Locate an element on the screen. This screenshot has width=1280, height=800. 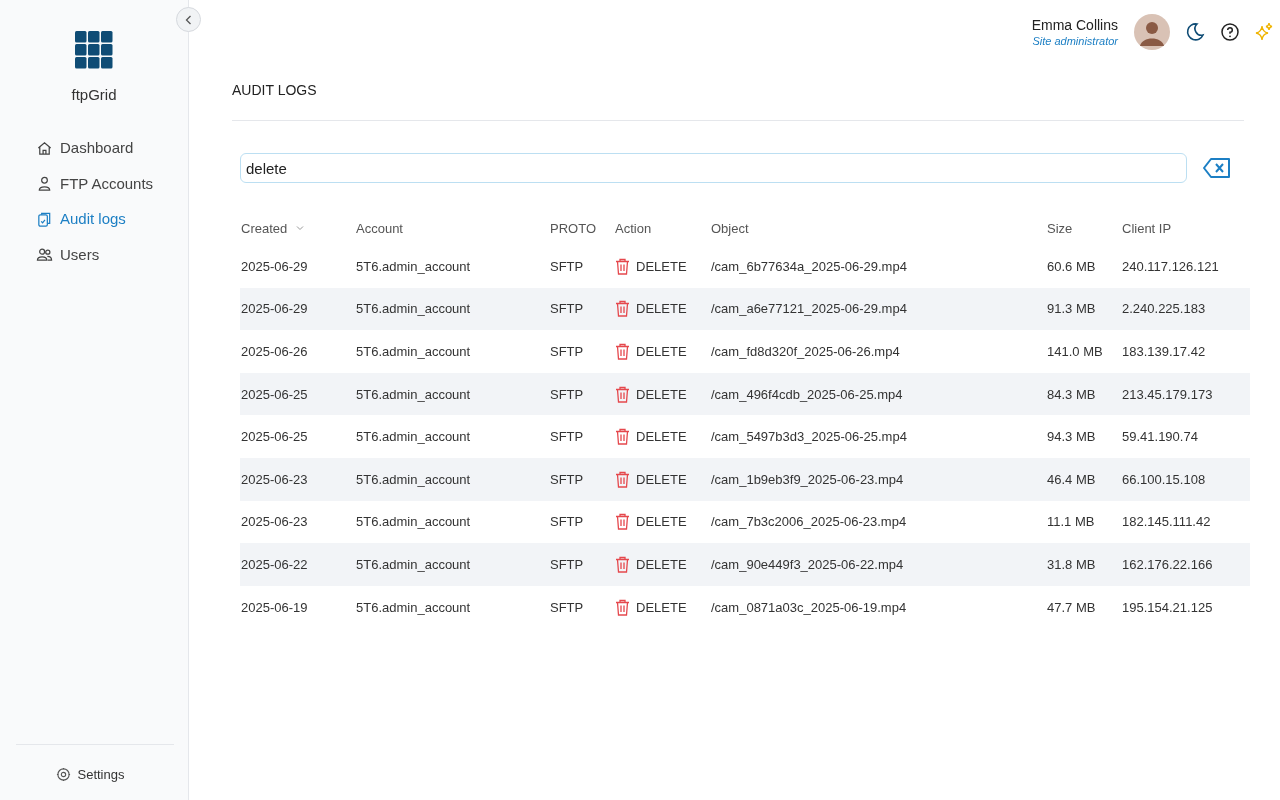
nav-item: Users is located at coordinates (68, 254).